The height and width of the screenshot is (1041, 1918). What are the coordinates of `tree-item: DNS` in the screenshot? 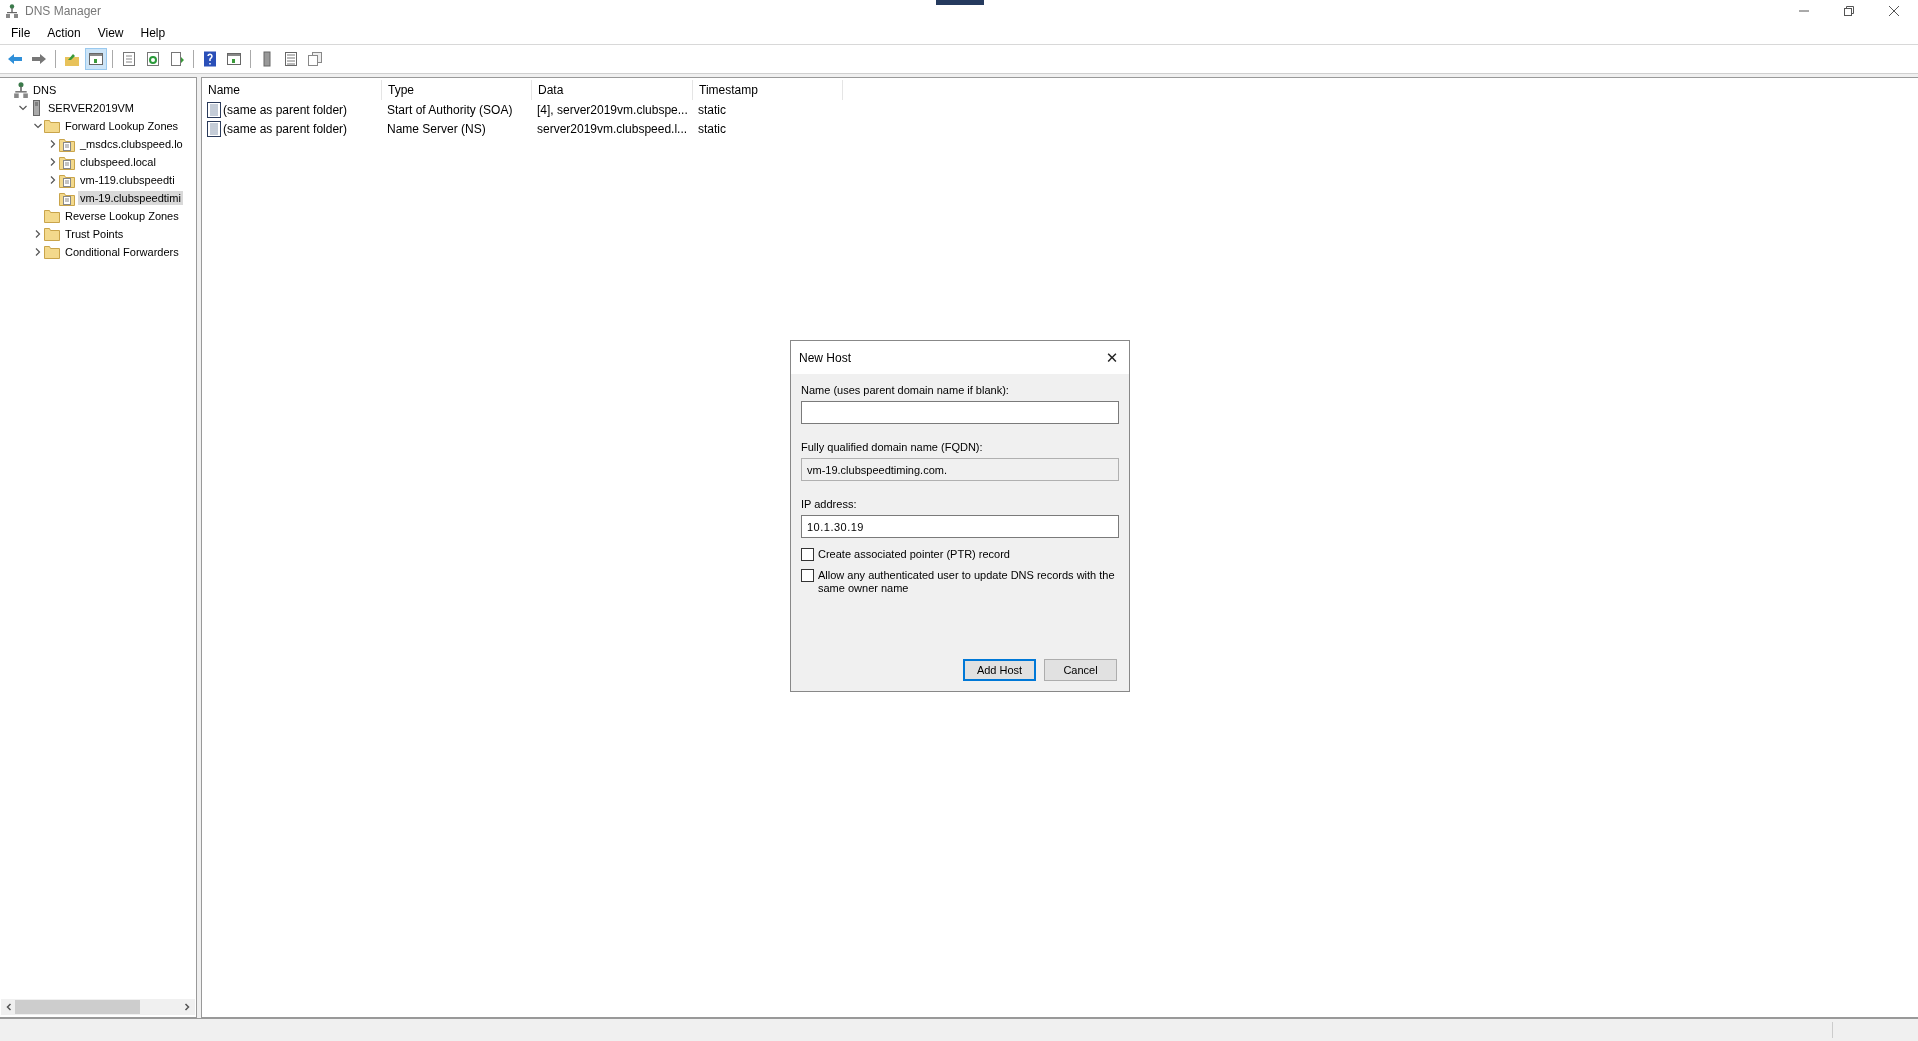 It's located at (45, 90).